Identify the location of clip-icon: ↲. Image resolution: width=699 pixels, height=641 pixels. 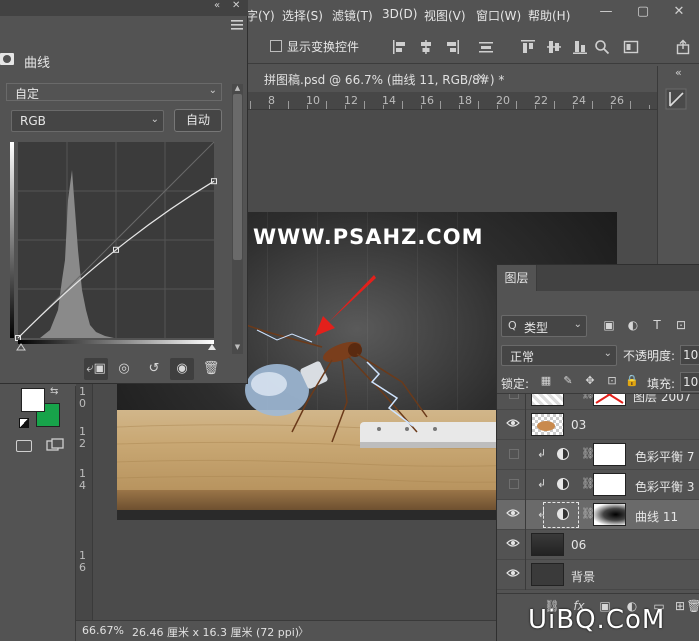
(542, 453).